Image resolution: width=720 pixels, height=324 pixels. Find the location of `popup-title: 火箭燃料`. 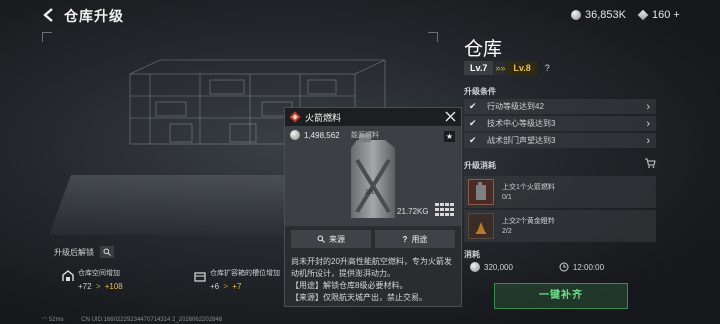

popup-title: 火箭燃料 is located at coordinates (323, 118).